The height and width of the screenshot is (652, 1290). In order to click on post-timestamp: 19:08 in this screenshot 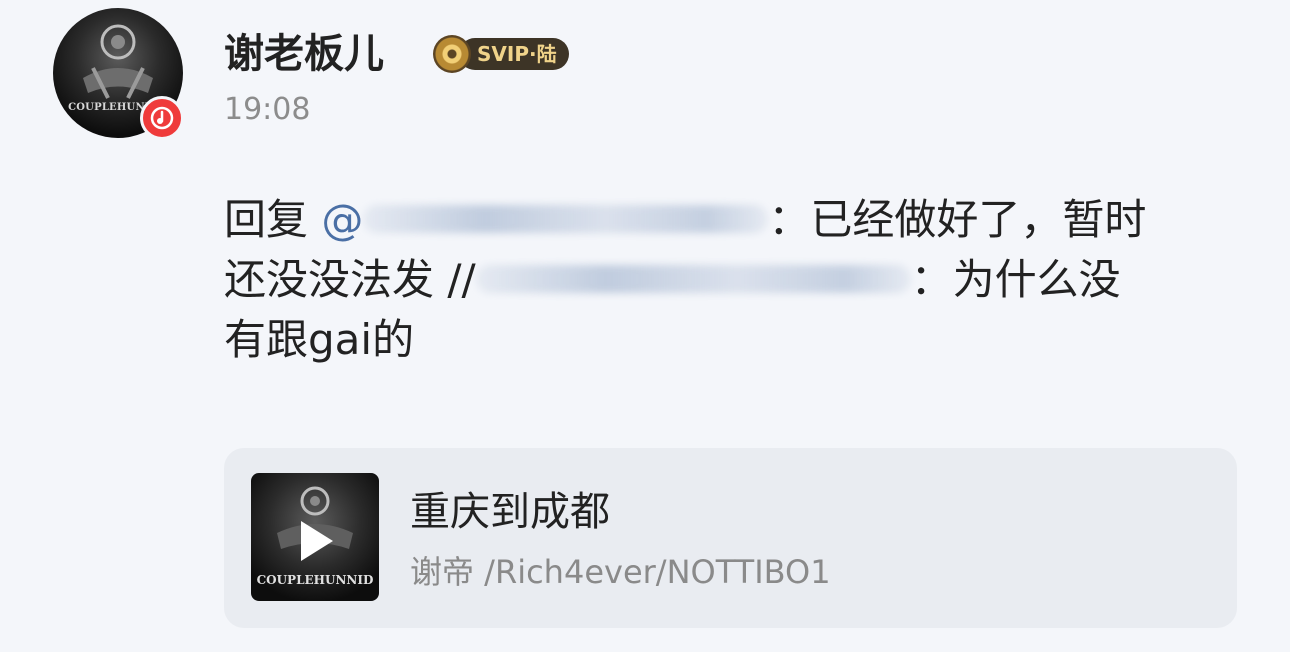, I will do `click(267, 109)`.